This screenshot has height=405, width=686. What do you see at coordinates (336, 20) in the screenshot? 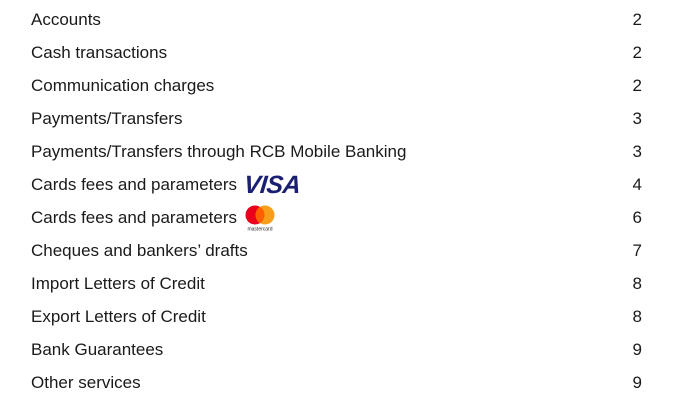
I see `toc-row-accounts: Accounts 2` at bounding box center [336, 20].